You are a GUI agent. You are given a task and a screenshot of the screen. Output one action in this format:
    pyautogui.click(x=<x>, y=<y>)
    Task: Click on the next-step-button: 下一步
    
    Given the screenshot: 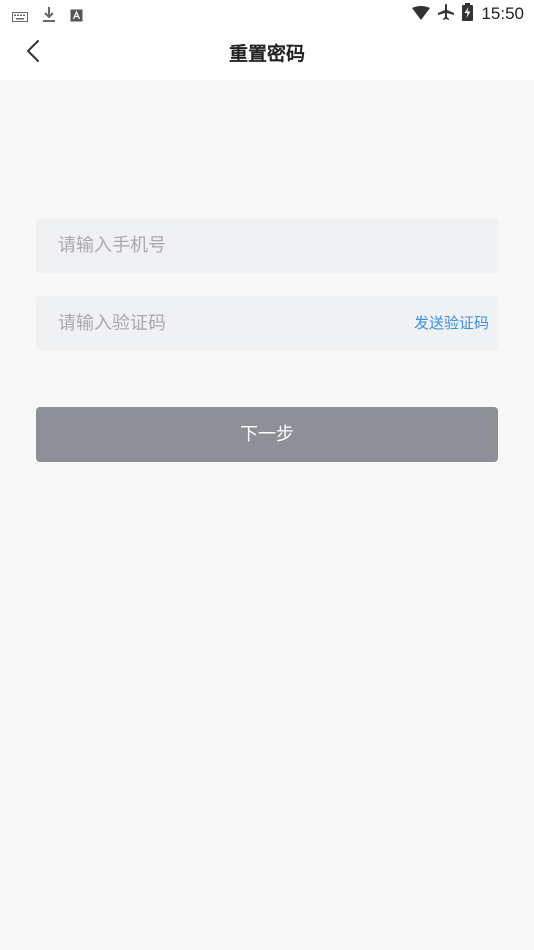 What is the action you would take?
    pyautogui.click(x=267, y=434)
    